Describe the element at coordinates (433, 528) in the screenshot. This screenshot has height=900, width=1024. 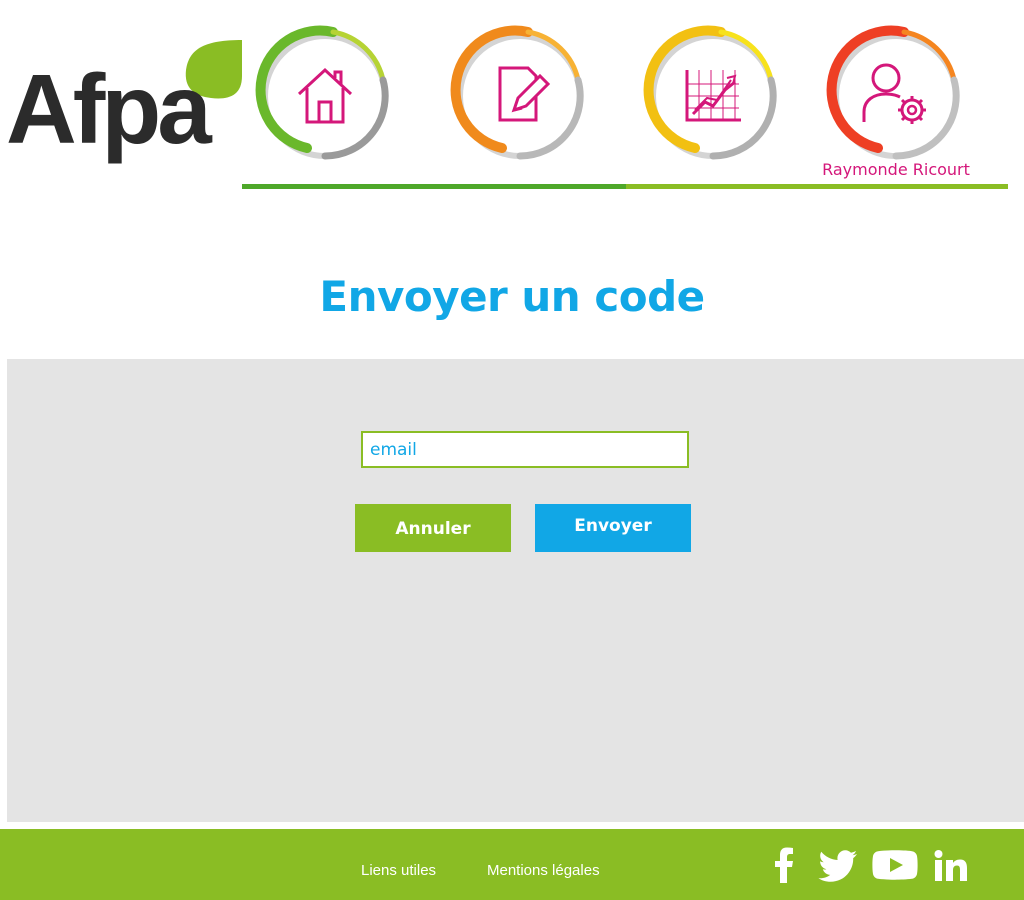
I see `cancel-button: Annuler` at that location.